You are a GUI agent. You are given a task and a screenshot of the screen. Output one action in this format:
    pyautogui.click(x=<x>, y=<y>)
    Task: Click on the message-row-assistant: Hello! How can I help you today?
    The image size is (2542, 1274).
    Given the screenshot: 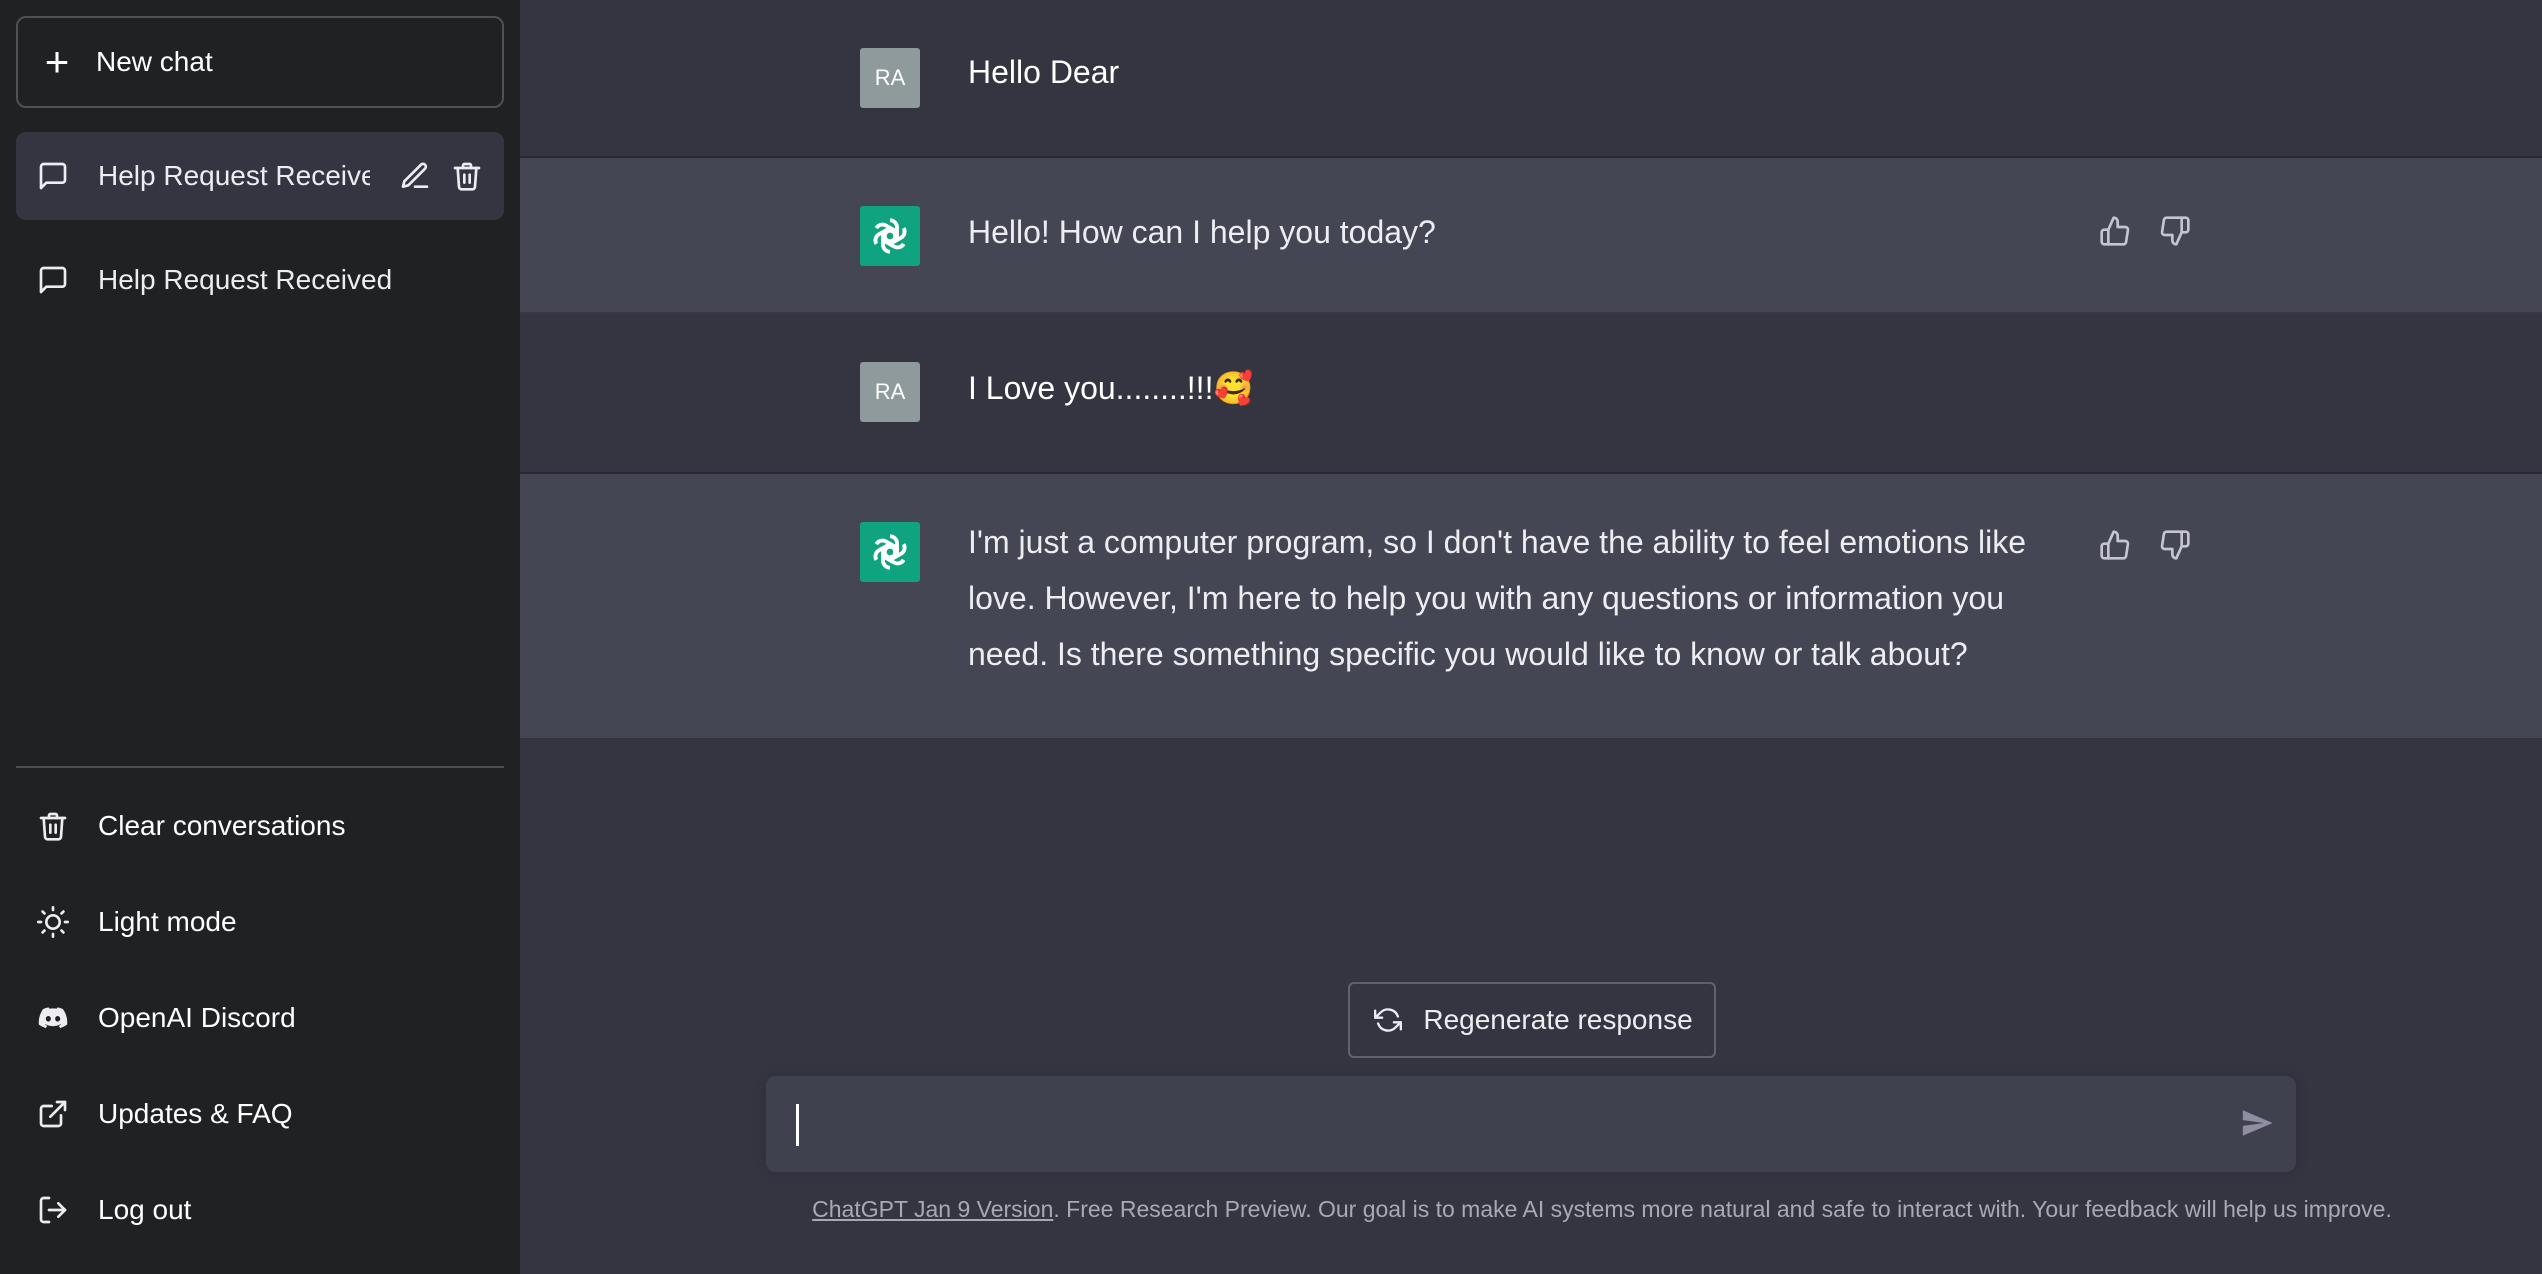 What is the action you would take?
    pyautogui.click(x=1531, y=236)
    